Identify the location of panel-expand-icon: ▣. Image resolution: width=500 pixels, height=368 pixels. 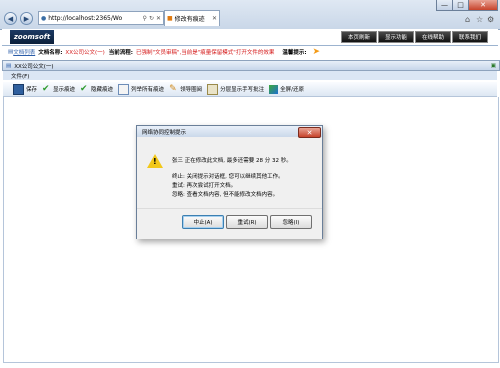
(493, 66).